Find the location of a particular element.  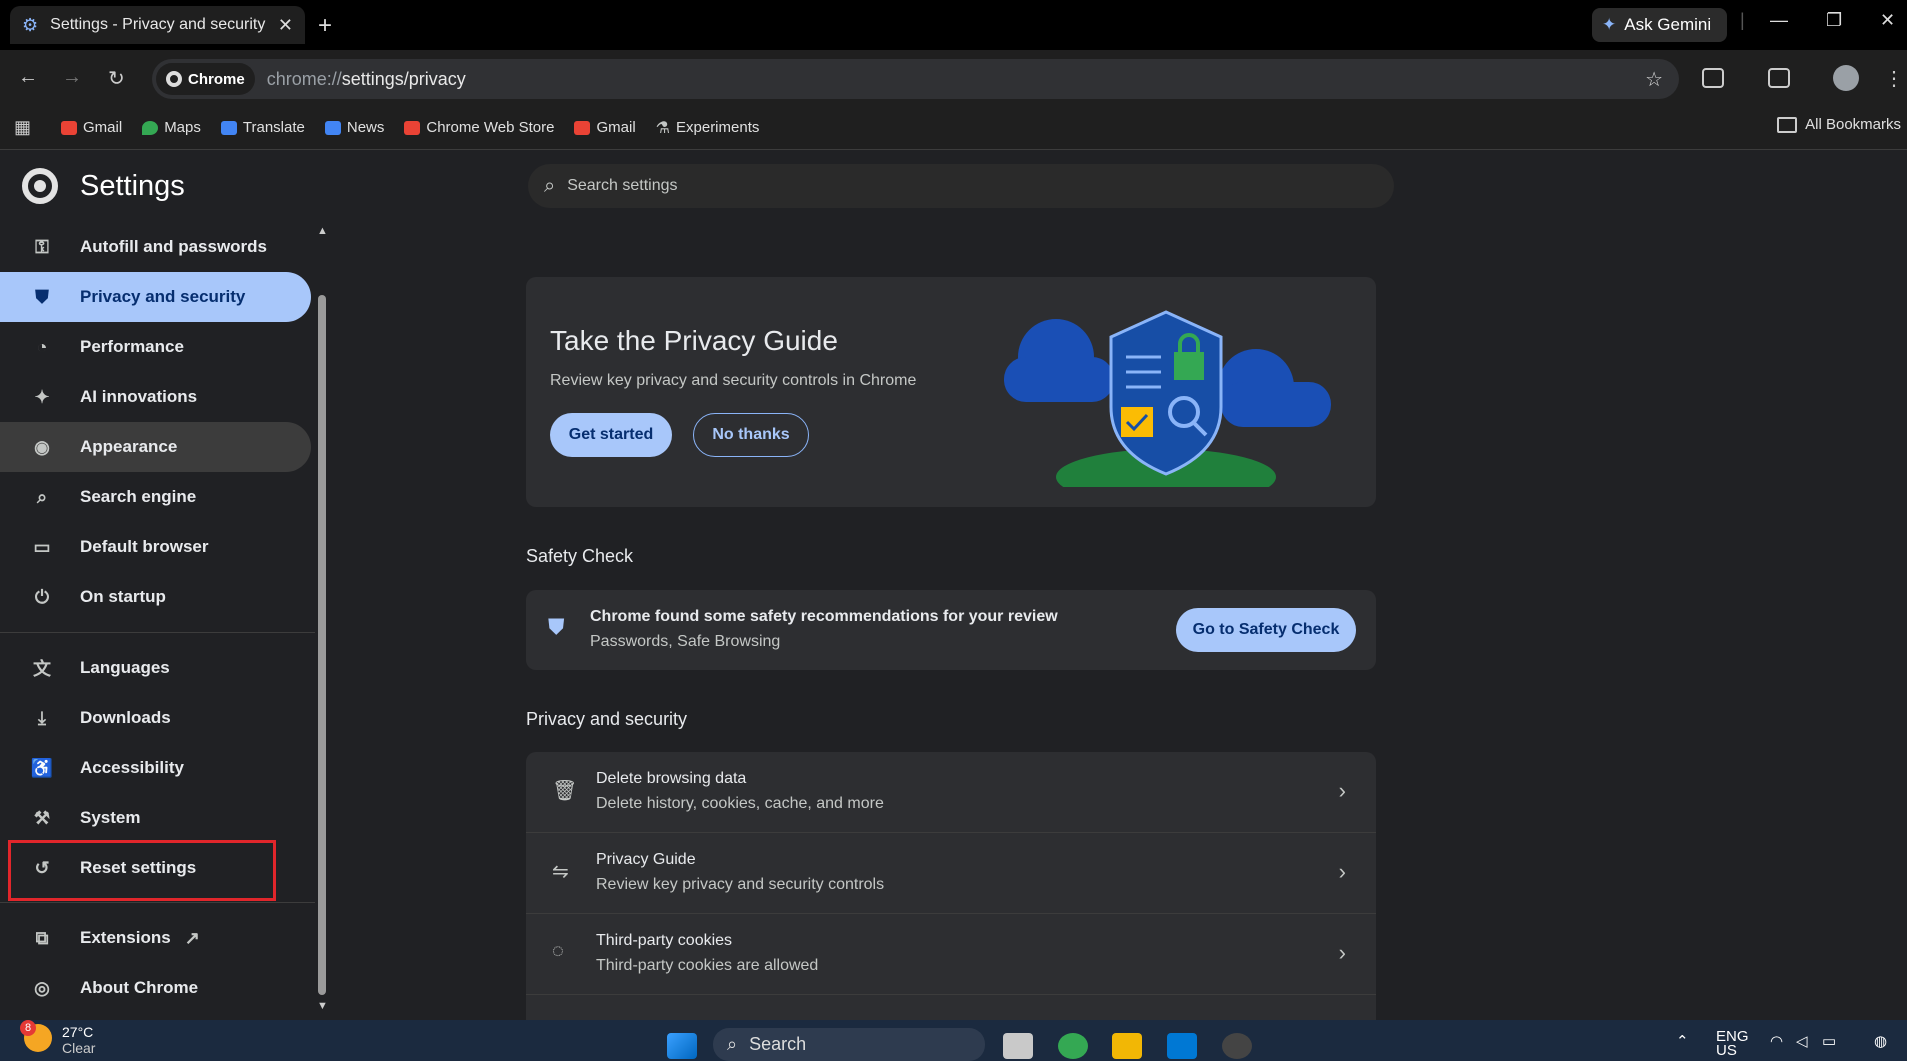

minimize-icon: — is located at coordinates (1779, 20).